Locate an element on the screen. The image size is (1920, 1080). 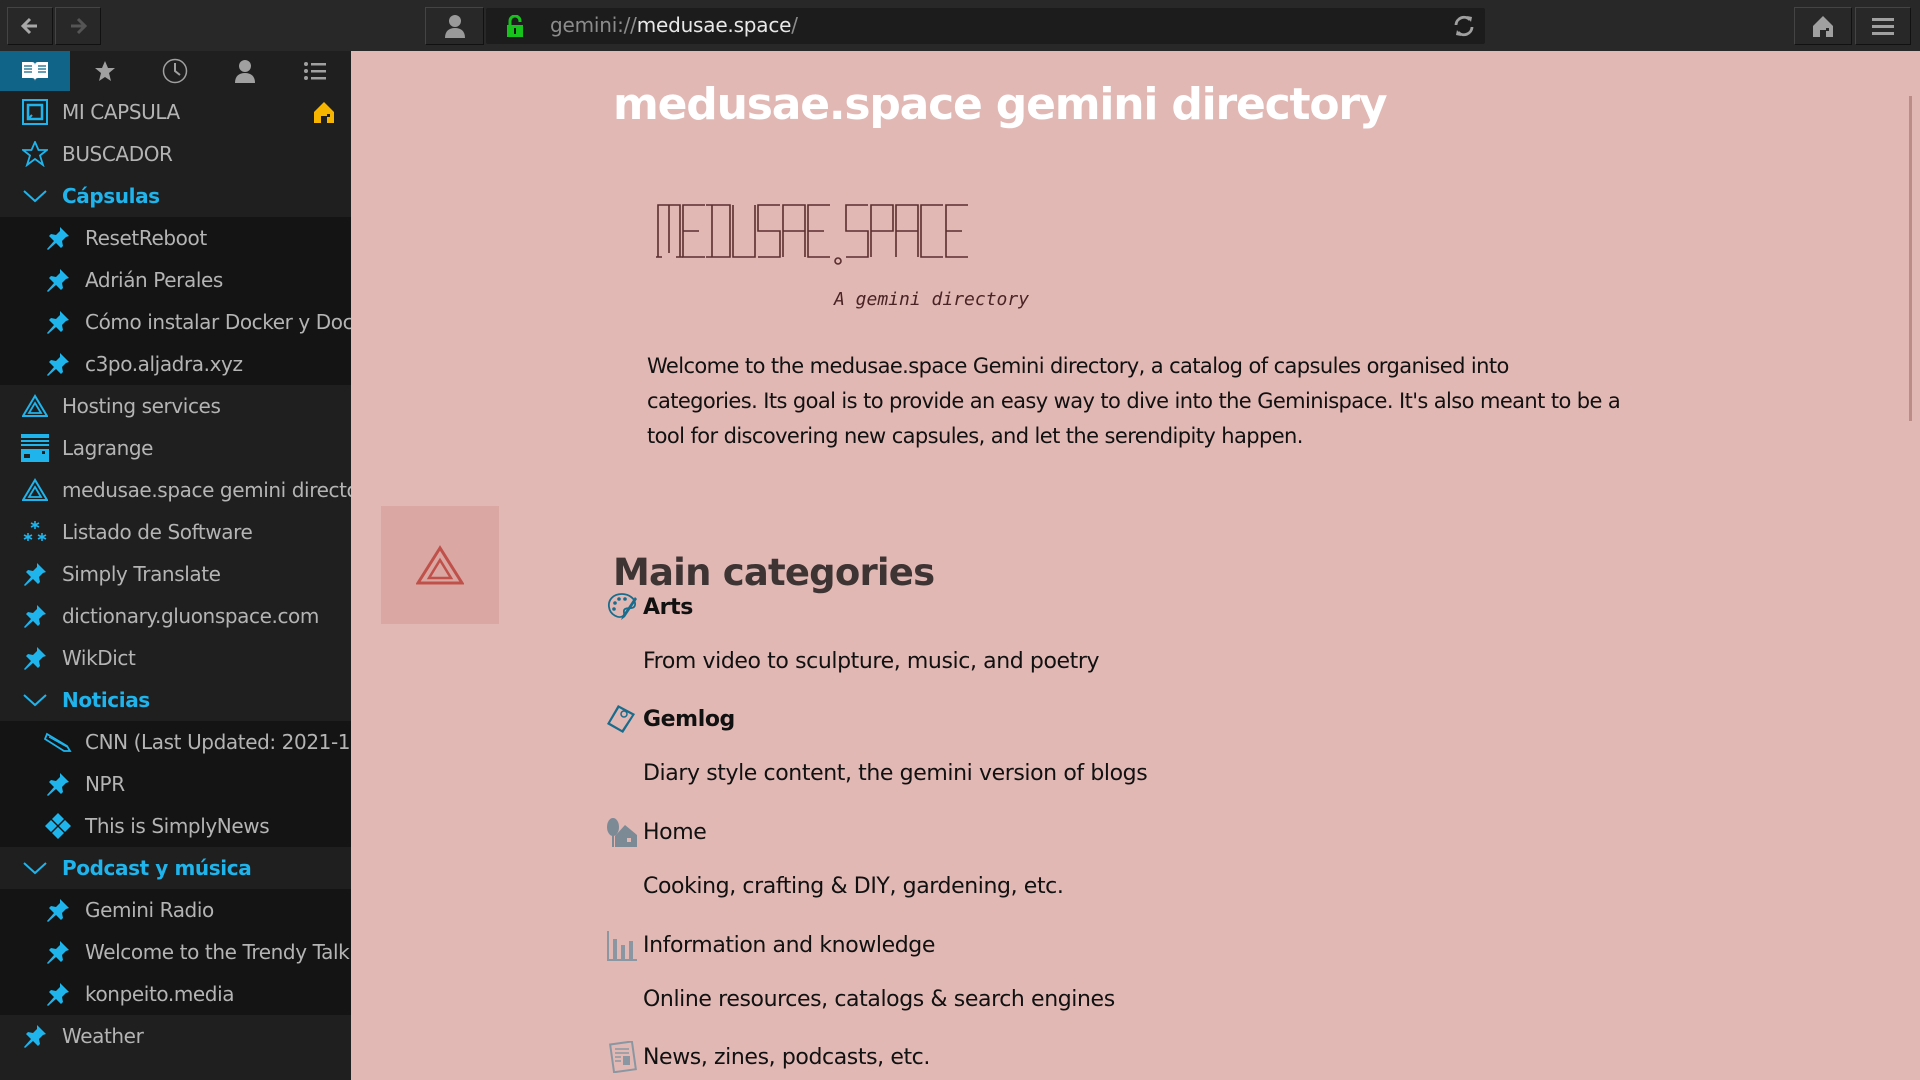
bookmark-item: BUSCADOR is located at coordinates (175, 154).